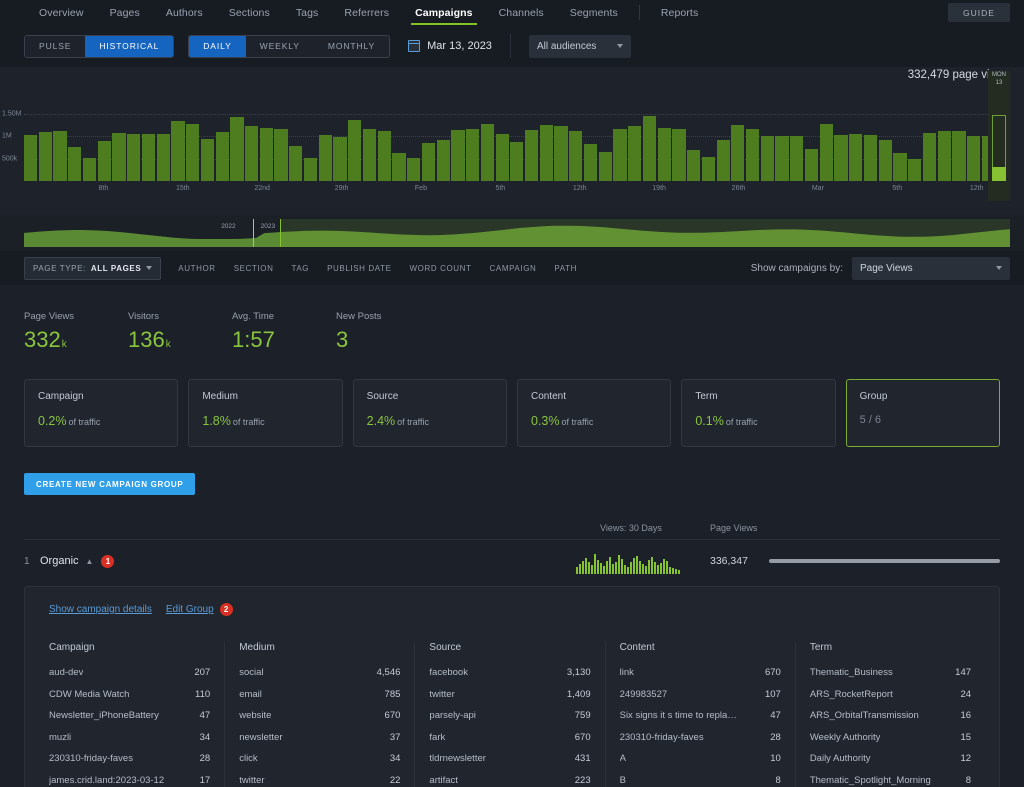 This screenshot has height=787, width=1024. What do you see at coordinates (565, 268) in the screenshot?
I see `filter-path: PATH` at bounding box center [565, 268].